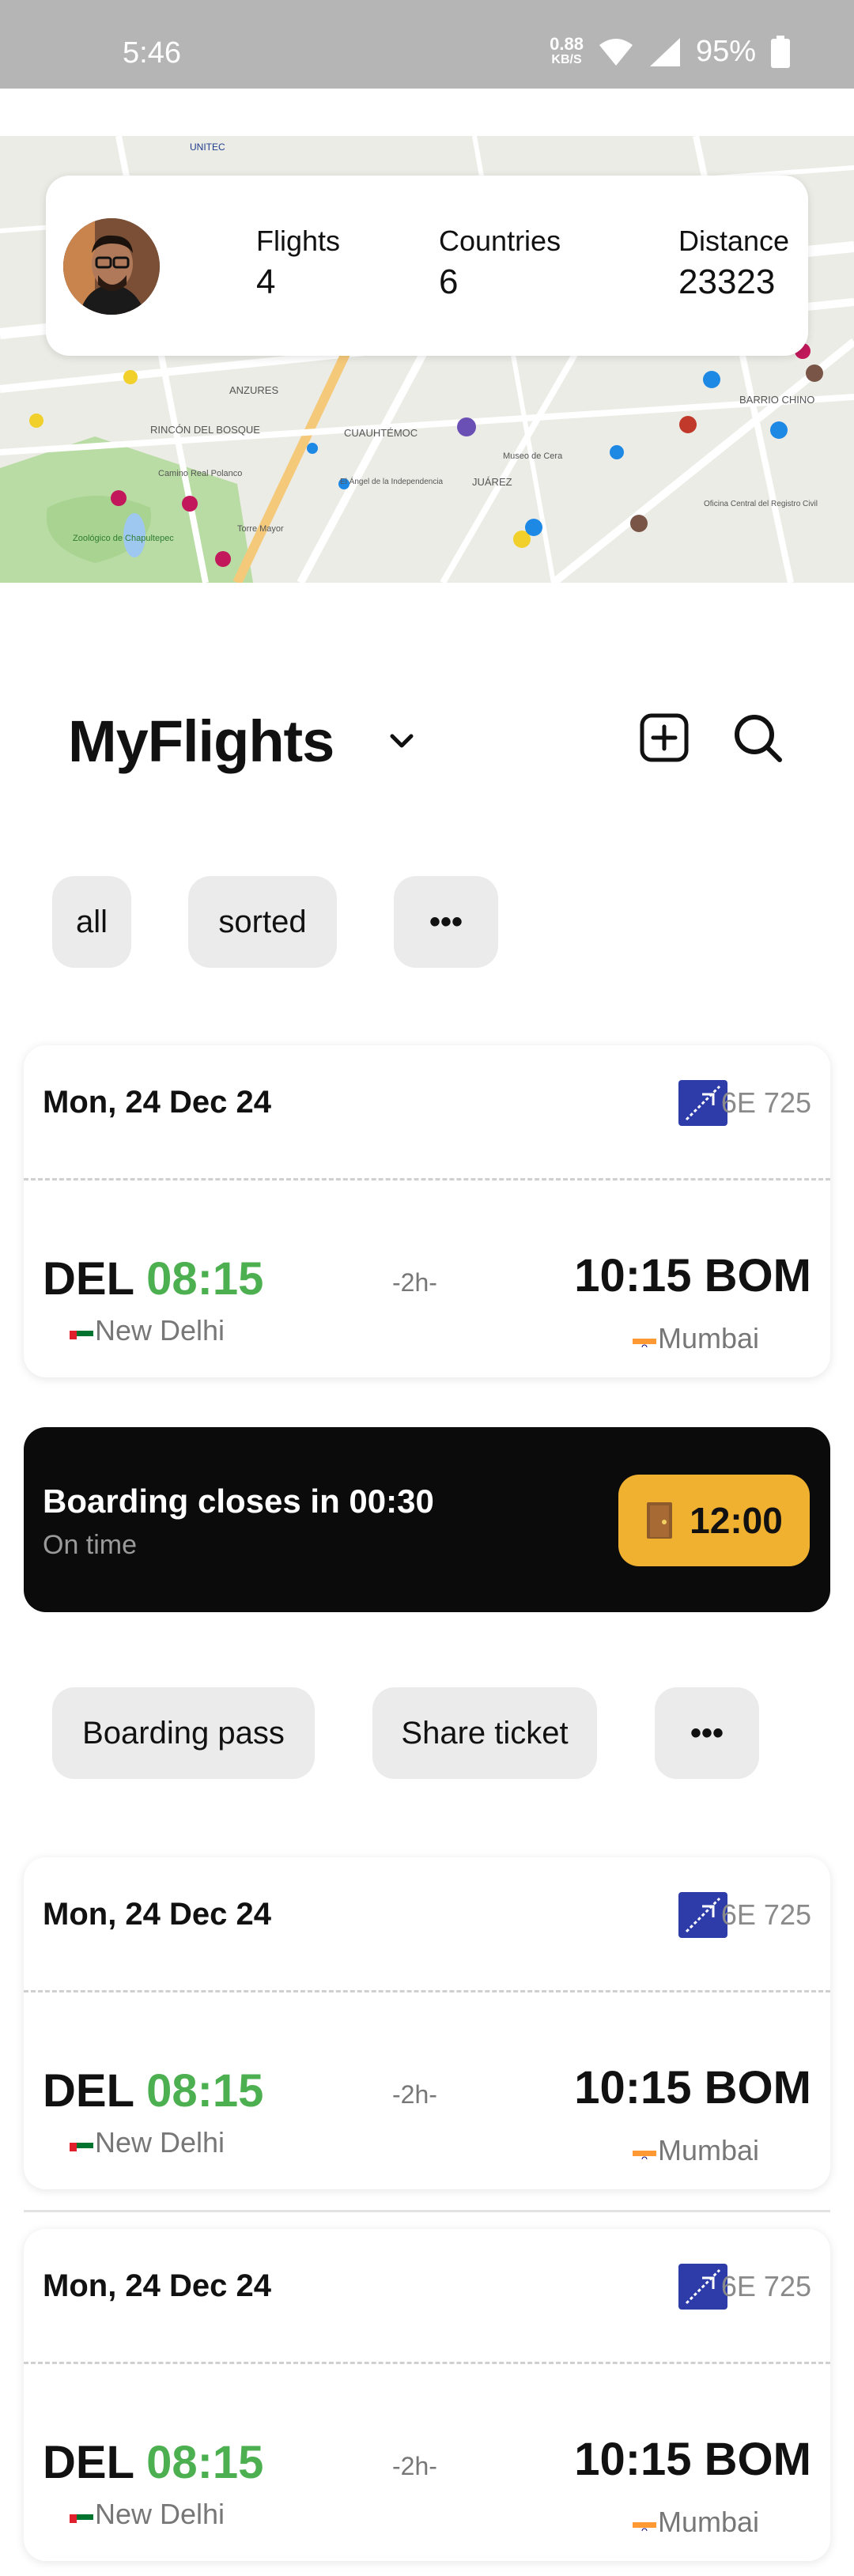 This screenshot has width=854, height=2576. Describe the element at coordinates (707, 1733) in the screenshot. I see `ticket-more-button: •••` at that location.